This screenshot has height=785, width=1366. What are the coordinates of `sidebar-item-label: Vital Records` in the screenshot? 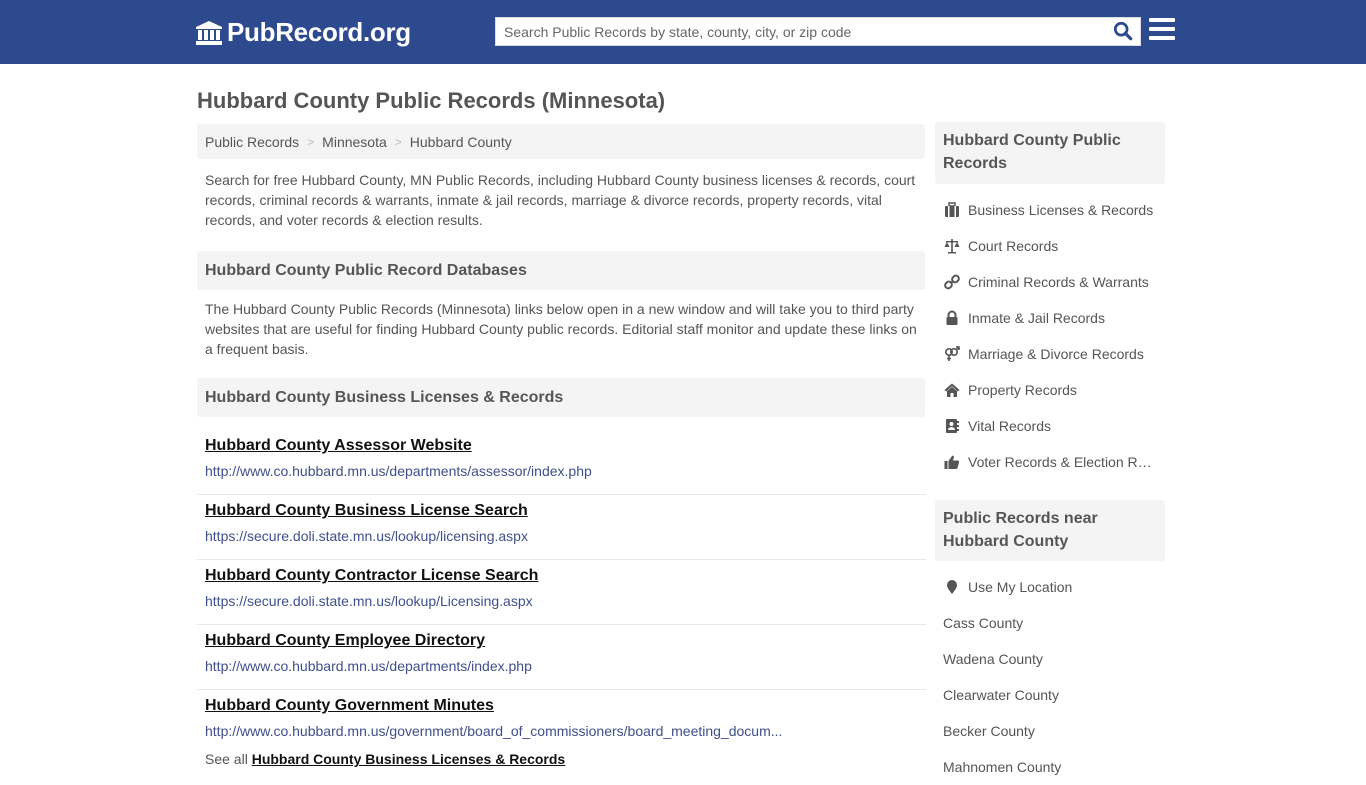 It's located at (1010, 426).